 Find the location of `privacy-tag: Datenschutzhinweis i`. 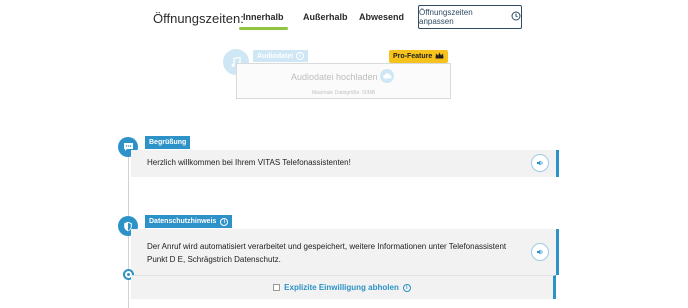

privacy-tag: Datenschutzhinweis i is located at coordinates (189, 221).